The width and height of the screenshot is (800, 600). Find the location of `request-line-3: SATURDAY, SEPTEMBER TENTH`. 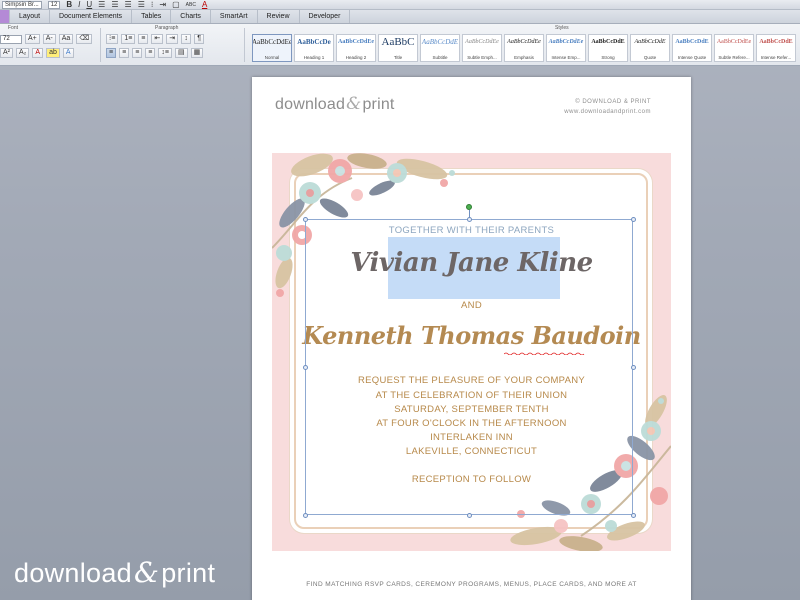

request-line-3: SATURDAY, SEPTEMBER TENTH is located at coordinates (471, 409).